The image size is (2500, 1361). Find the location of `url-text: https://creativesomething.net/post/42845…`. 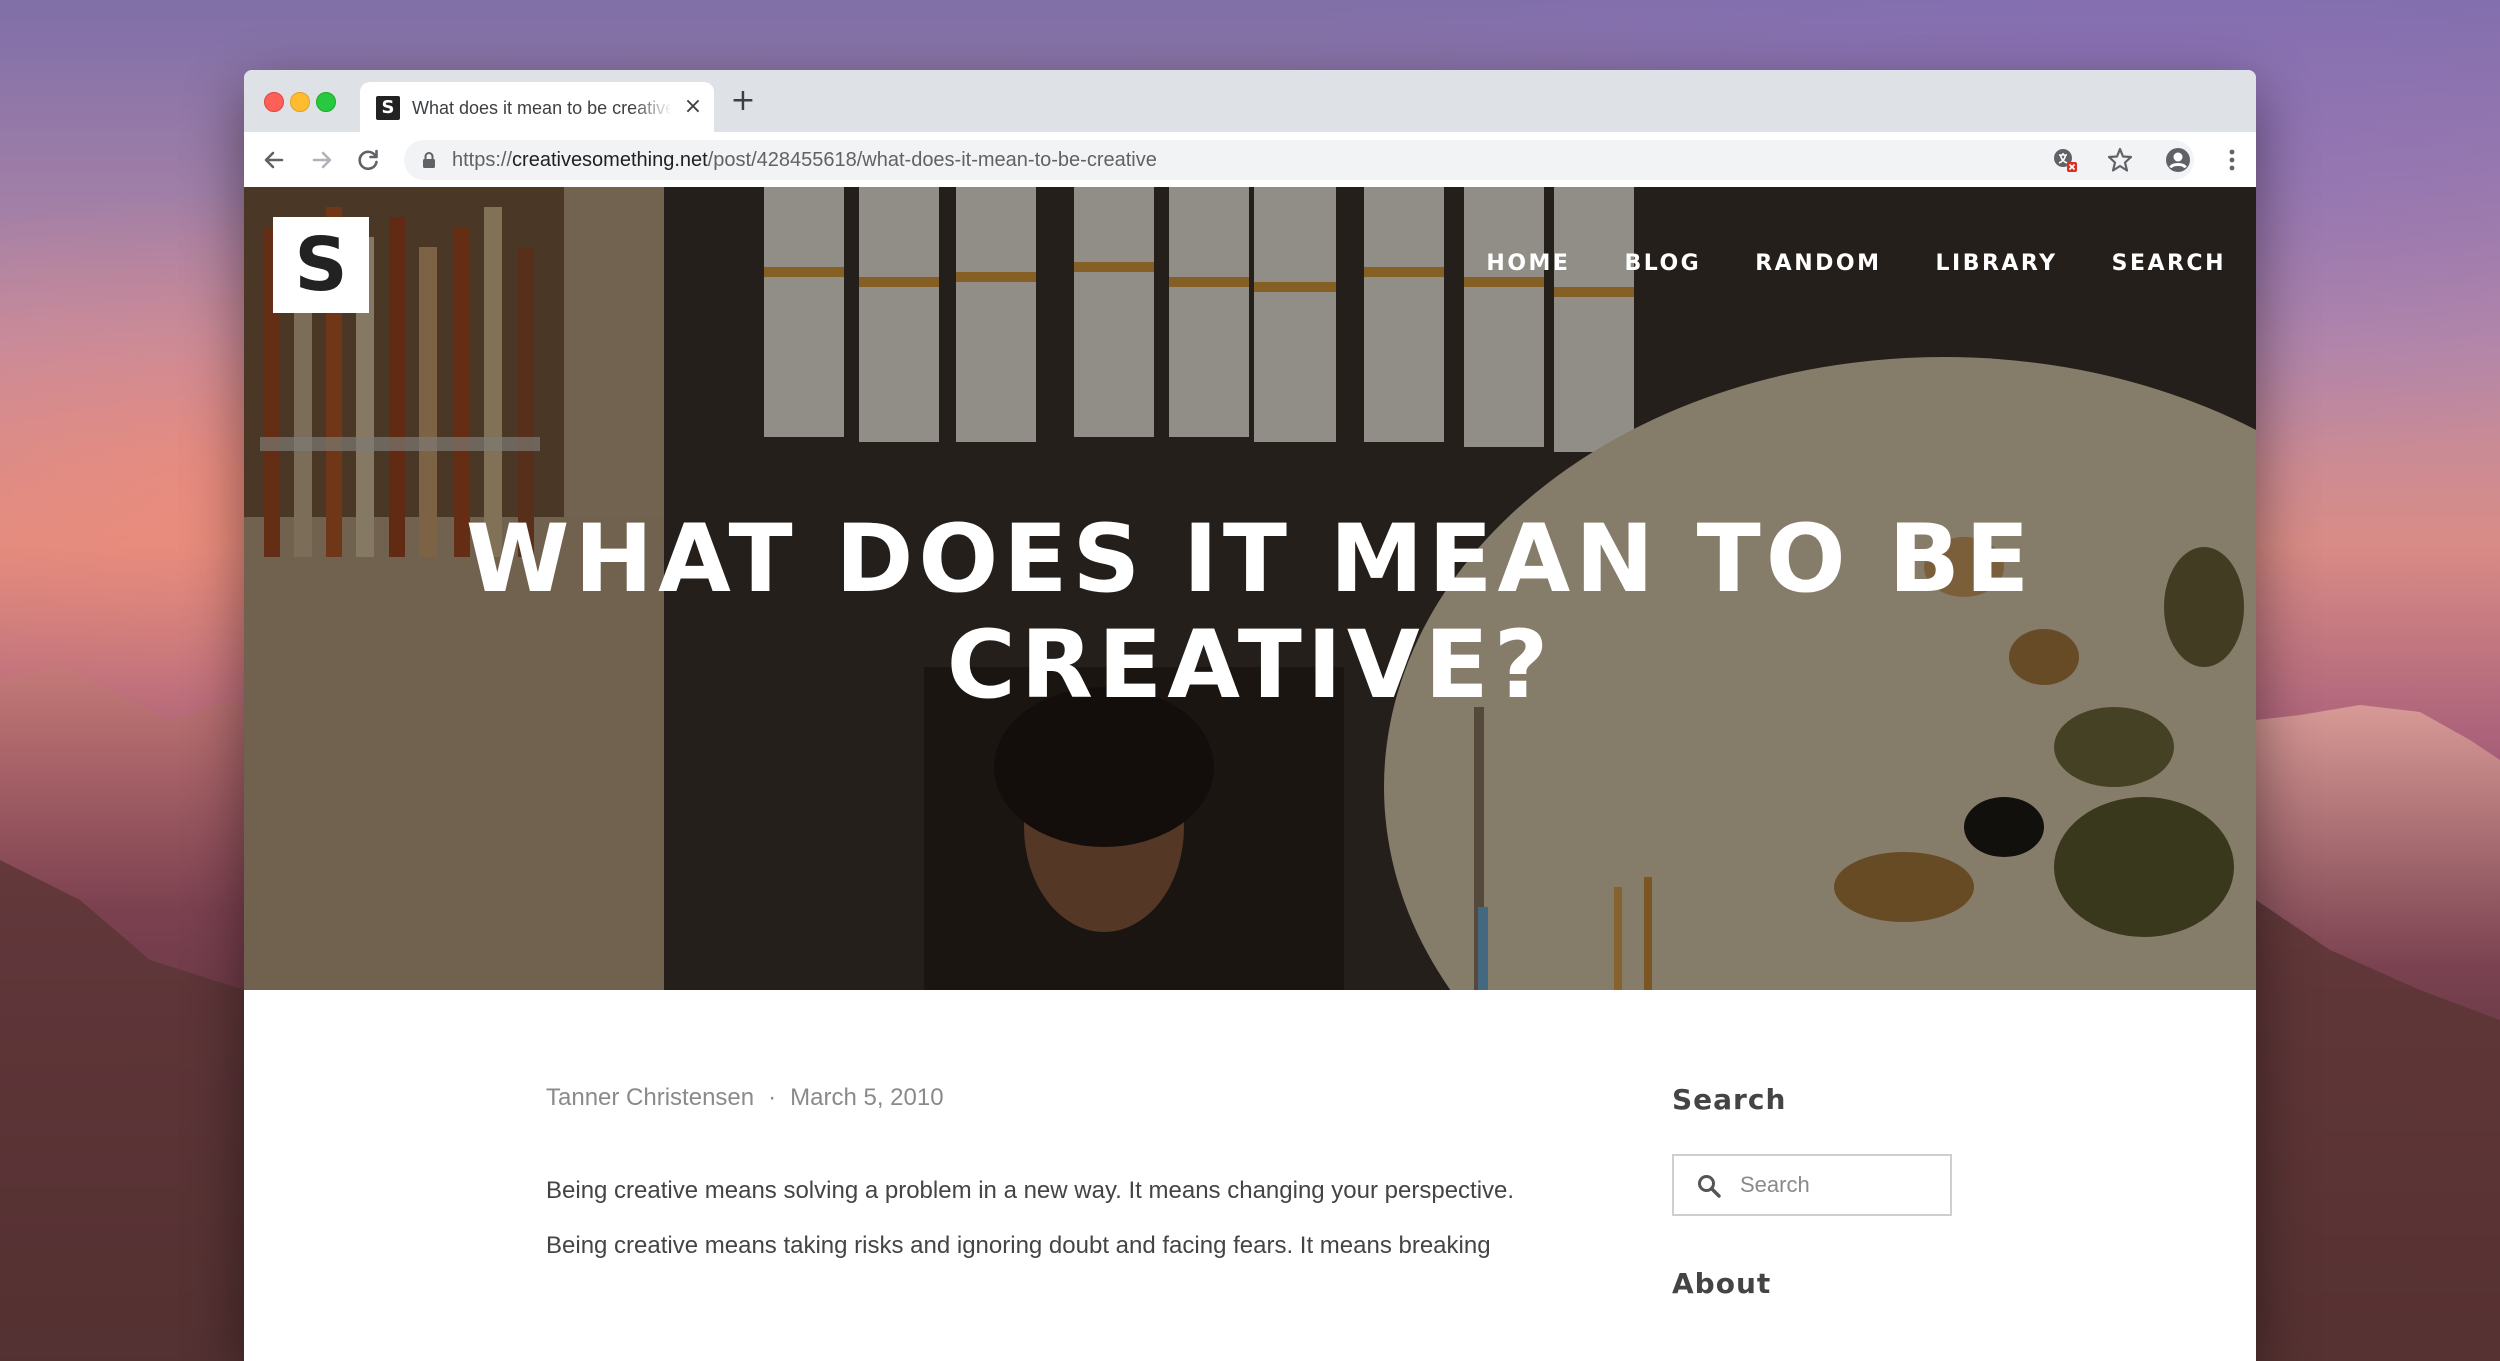

url-text: https://creativesomething.net/post/42845… is located at coordinates (804, 160).